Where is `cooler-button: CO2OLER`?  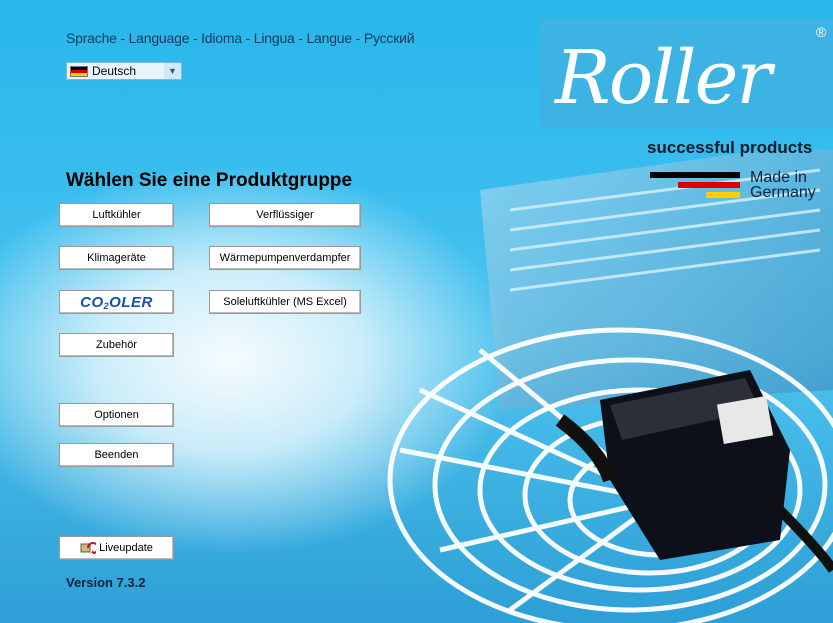
cooler-button: CO2OLER is located at coordinates (116, 302).